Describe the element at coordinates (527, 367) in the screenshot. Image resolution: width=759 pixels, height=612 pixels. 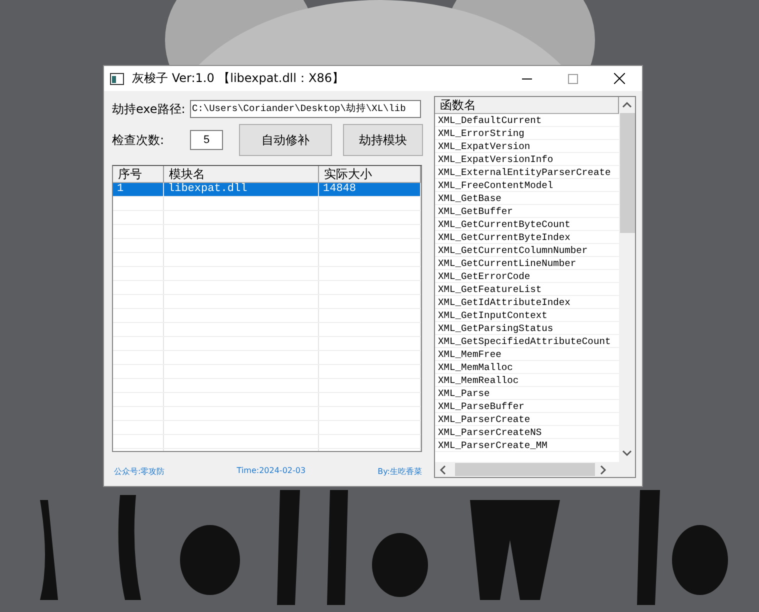
I see `function-item: XML_MemMalloc` at that location.